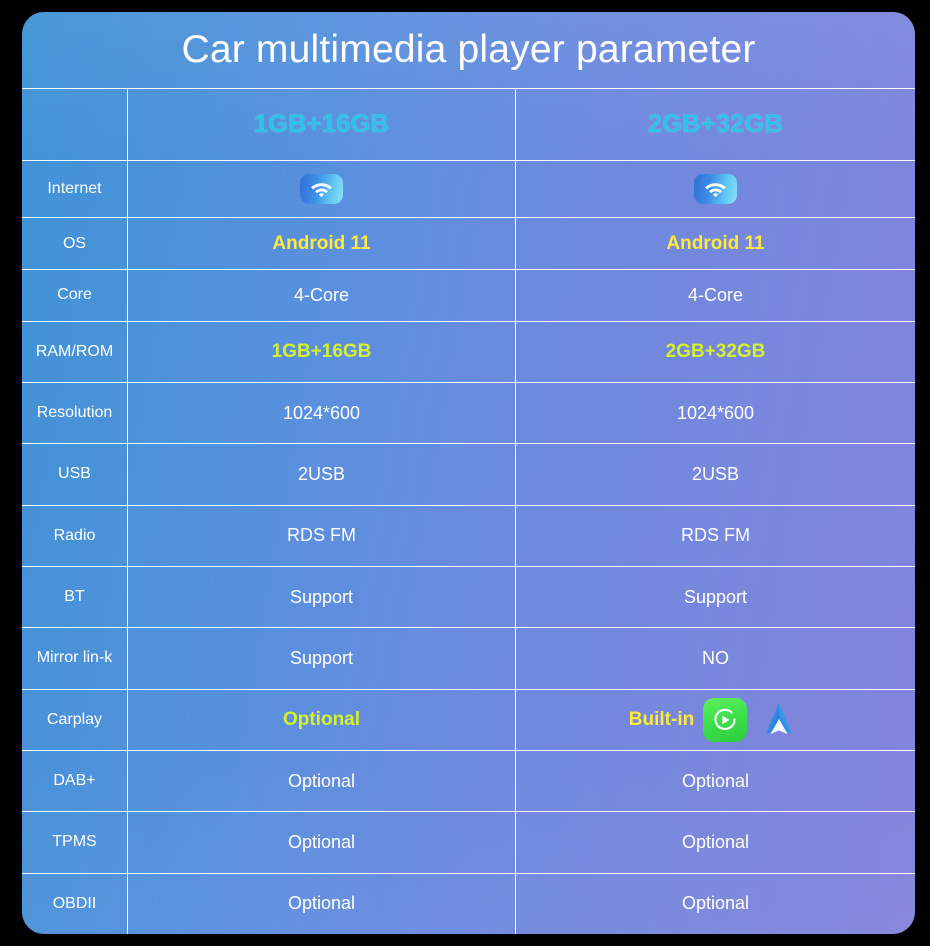  I want to click on header-cell-variant-a: 1GB+16GB, so click(322, 125).